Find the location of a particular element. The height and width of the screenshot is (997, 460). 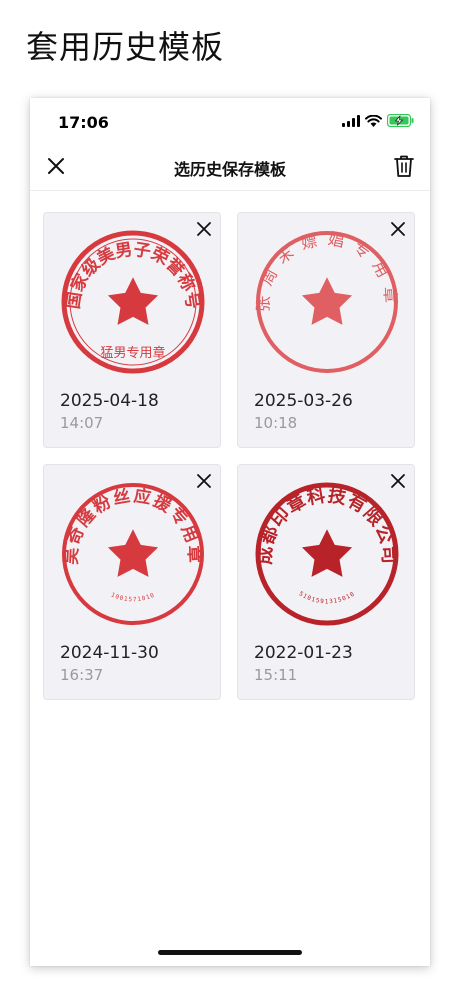

page-caption: 套用历史模板 is located at coordinates (125, 47).